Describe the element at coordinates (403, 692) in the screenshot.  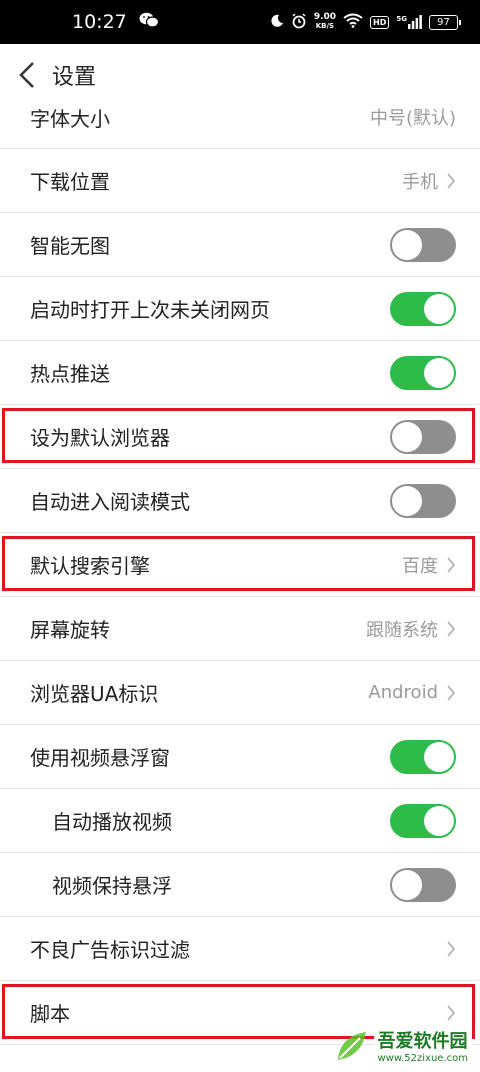
I see `setting-value: Android` at that location.